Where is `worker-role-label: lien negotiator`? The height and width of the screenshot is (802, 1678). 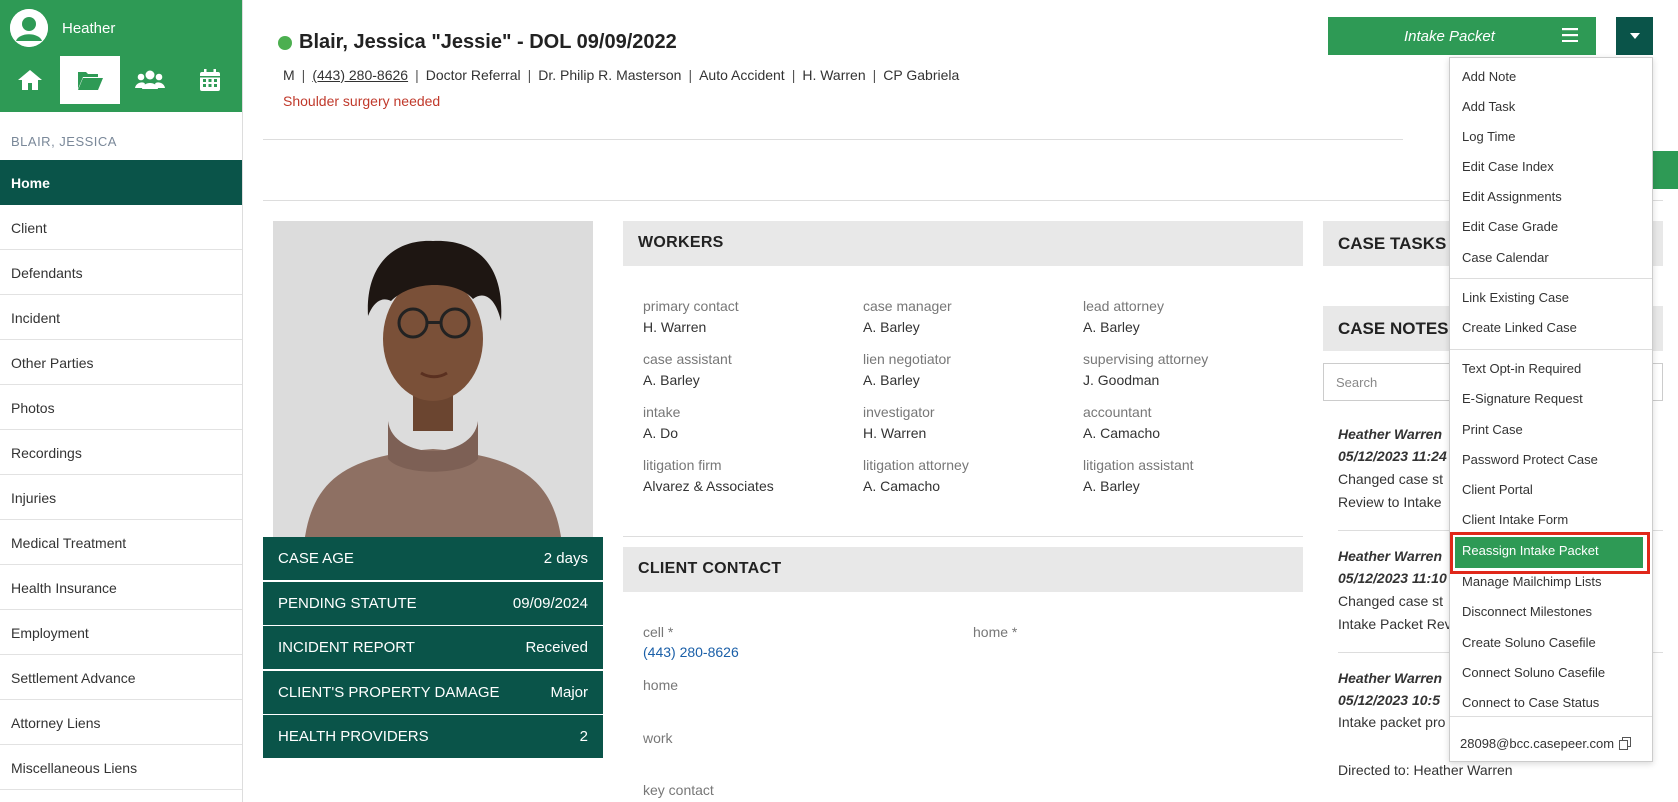
worker-role-label: lien negotiator is located at coordinates (907, 359).